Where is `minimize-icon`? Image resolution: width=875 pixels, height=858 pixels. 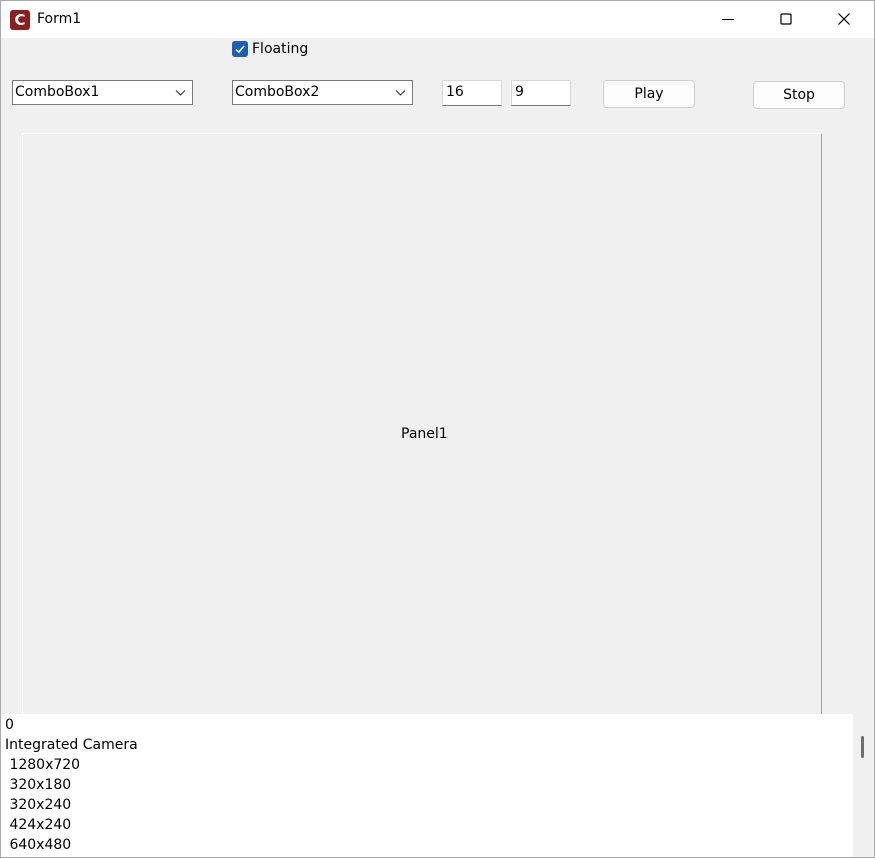 minimize-icon is located at coordinates (728, 19).